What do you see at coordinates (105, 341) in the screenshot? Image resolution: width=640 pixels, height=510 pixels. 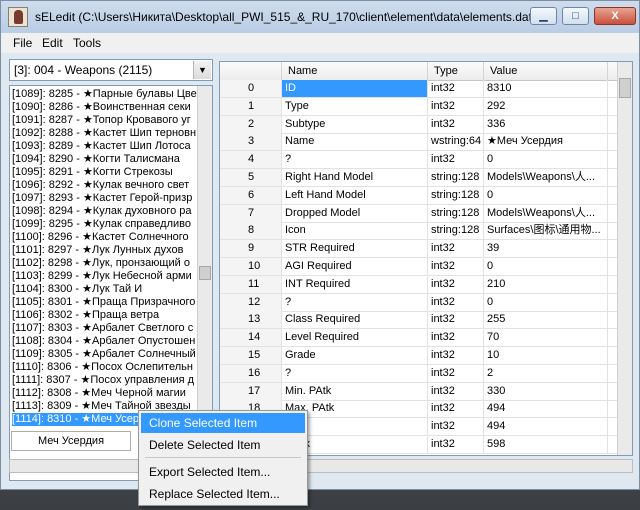 I see `list-item: [1108]: 8304 - ★Арбалет Опустошен` at bounding box center [105, 341].